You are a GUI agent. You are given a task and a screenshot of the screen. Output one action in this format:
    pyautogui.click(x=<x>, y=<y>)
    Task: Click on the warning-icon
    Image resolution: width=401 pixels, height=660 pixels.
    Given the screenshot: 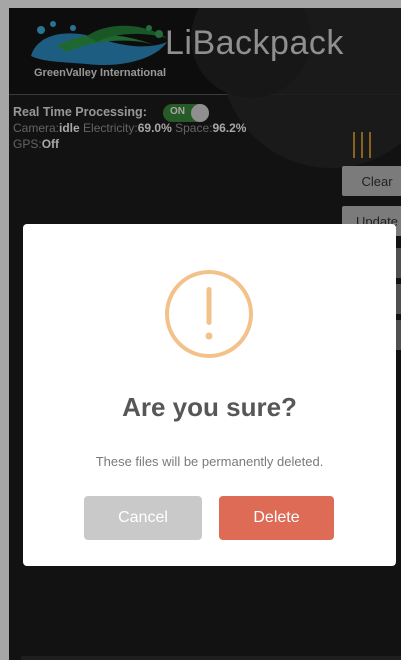 What is the action you would take?
    pyautogui.click(x=209, y=314)
    